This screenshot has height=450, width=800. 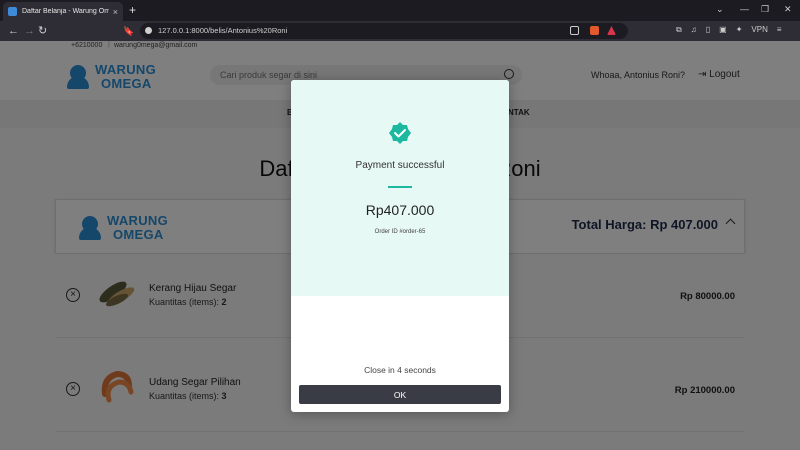 I want to click on leo-icon: ✦, so click(x=739, y=30).